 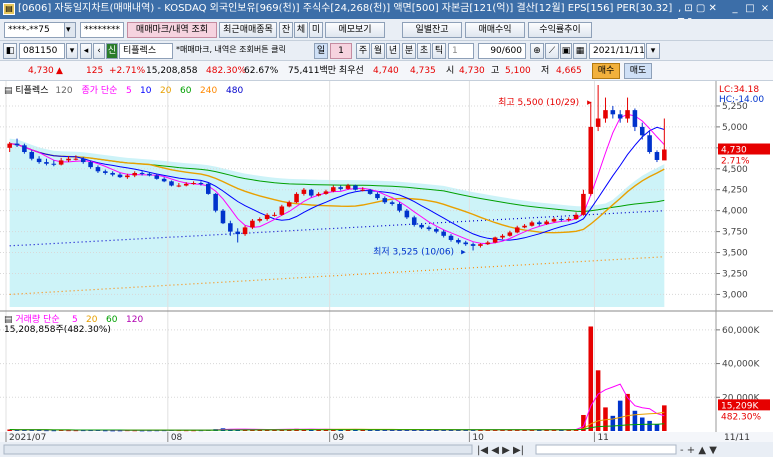 What do you see at coordinates (386, 437) in the screenshot?
I see `x-axis-bg` at bounding box center [386, 437].